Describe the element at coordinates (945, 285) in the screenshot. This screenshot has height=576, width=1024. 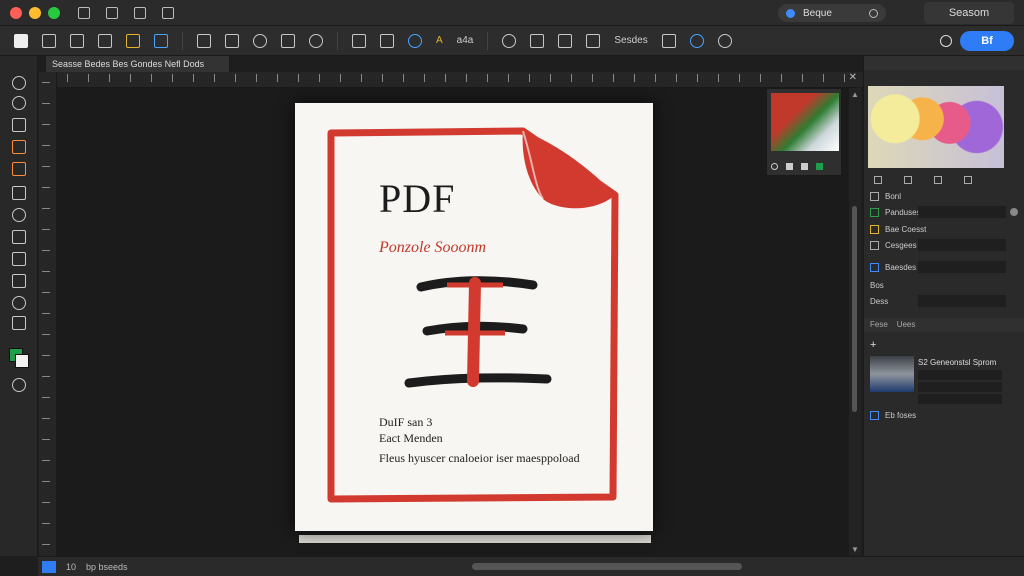
I see `layer-row: Bos` at that location.